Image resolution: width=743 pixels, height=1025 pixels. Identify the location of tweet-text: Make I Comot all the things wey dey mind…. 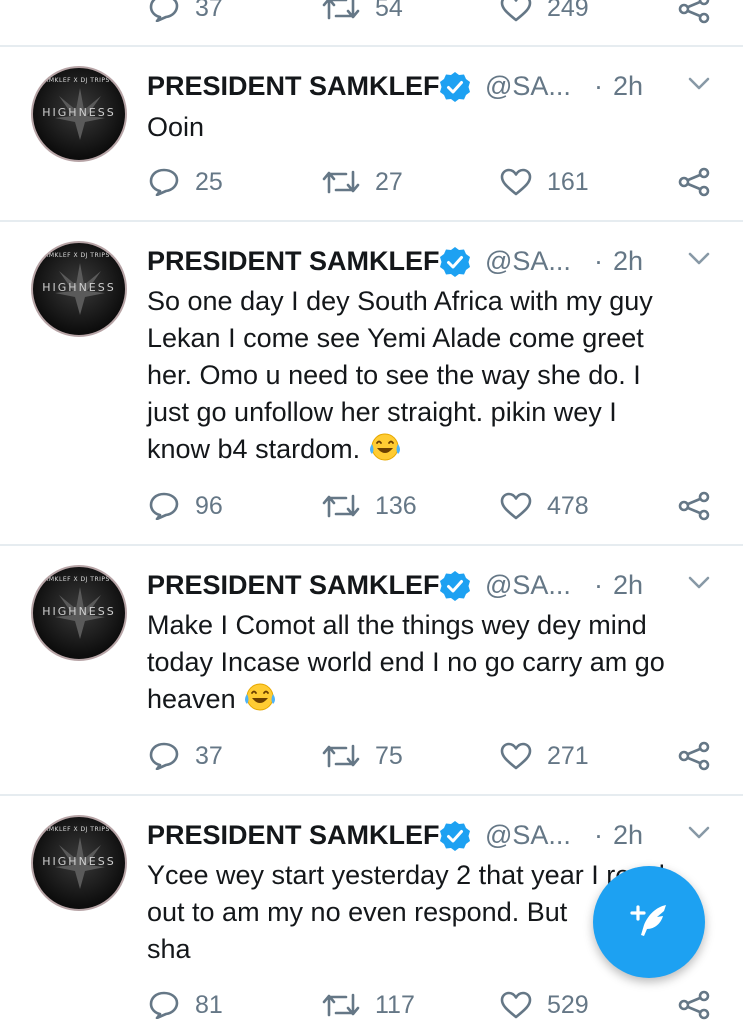
(406, 662).